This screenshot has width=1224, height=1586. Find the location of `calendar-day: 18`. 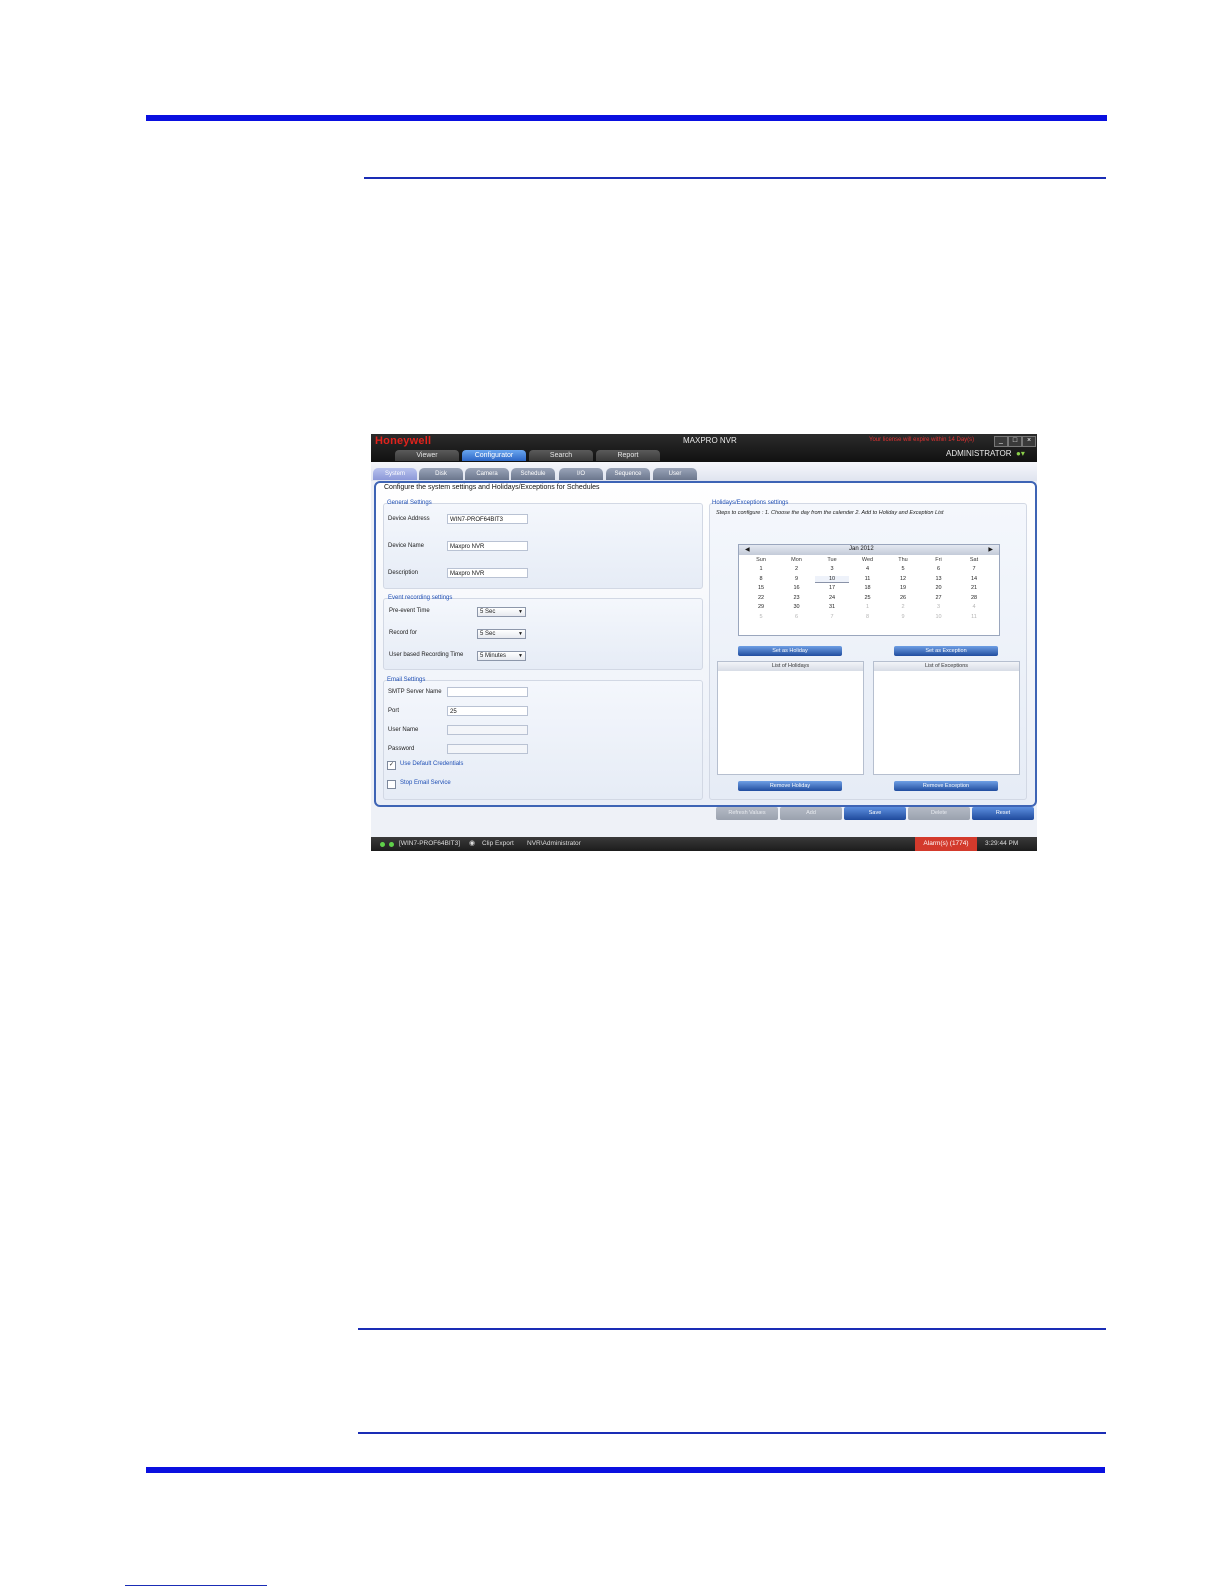

calendar-day: 18 is located at coordinates (868, 588).